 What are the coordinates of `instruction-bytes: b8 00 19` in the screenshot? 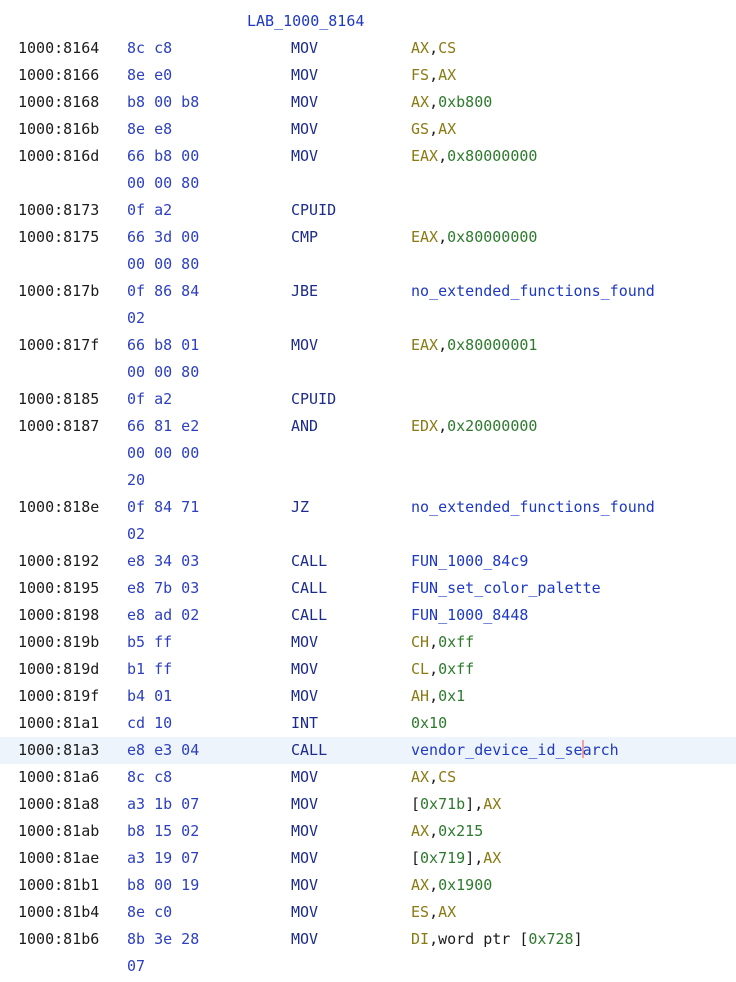 It's located at (163, 885).